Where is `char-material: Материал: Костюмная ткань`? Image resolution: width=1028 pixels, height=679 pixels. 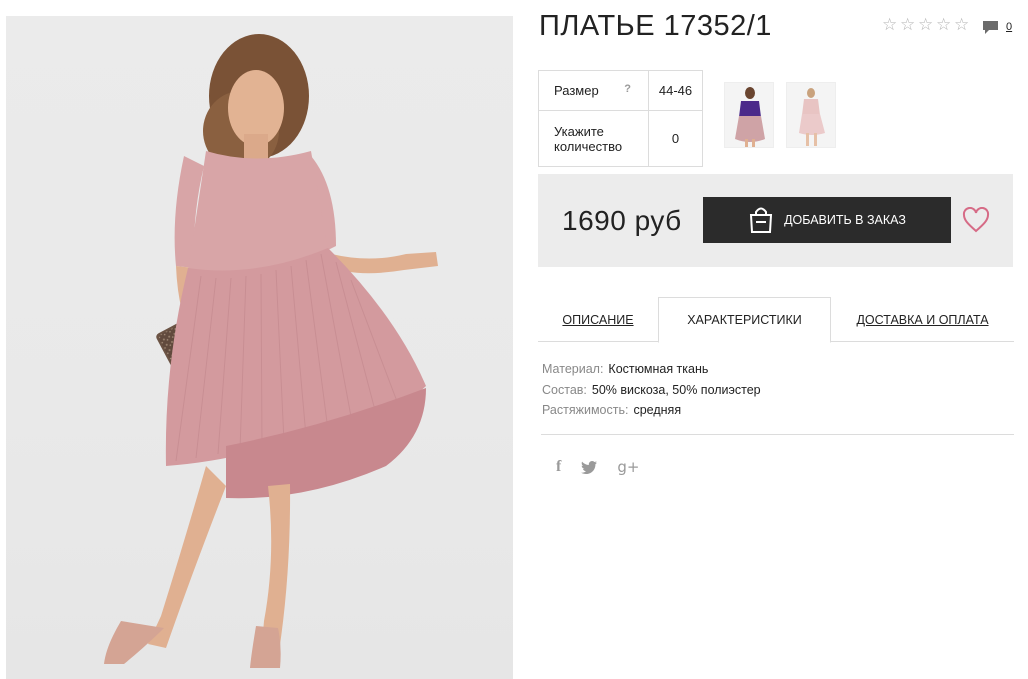 char-material: Материал: Костюмная ткань is located at coordinates (651, 369).